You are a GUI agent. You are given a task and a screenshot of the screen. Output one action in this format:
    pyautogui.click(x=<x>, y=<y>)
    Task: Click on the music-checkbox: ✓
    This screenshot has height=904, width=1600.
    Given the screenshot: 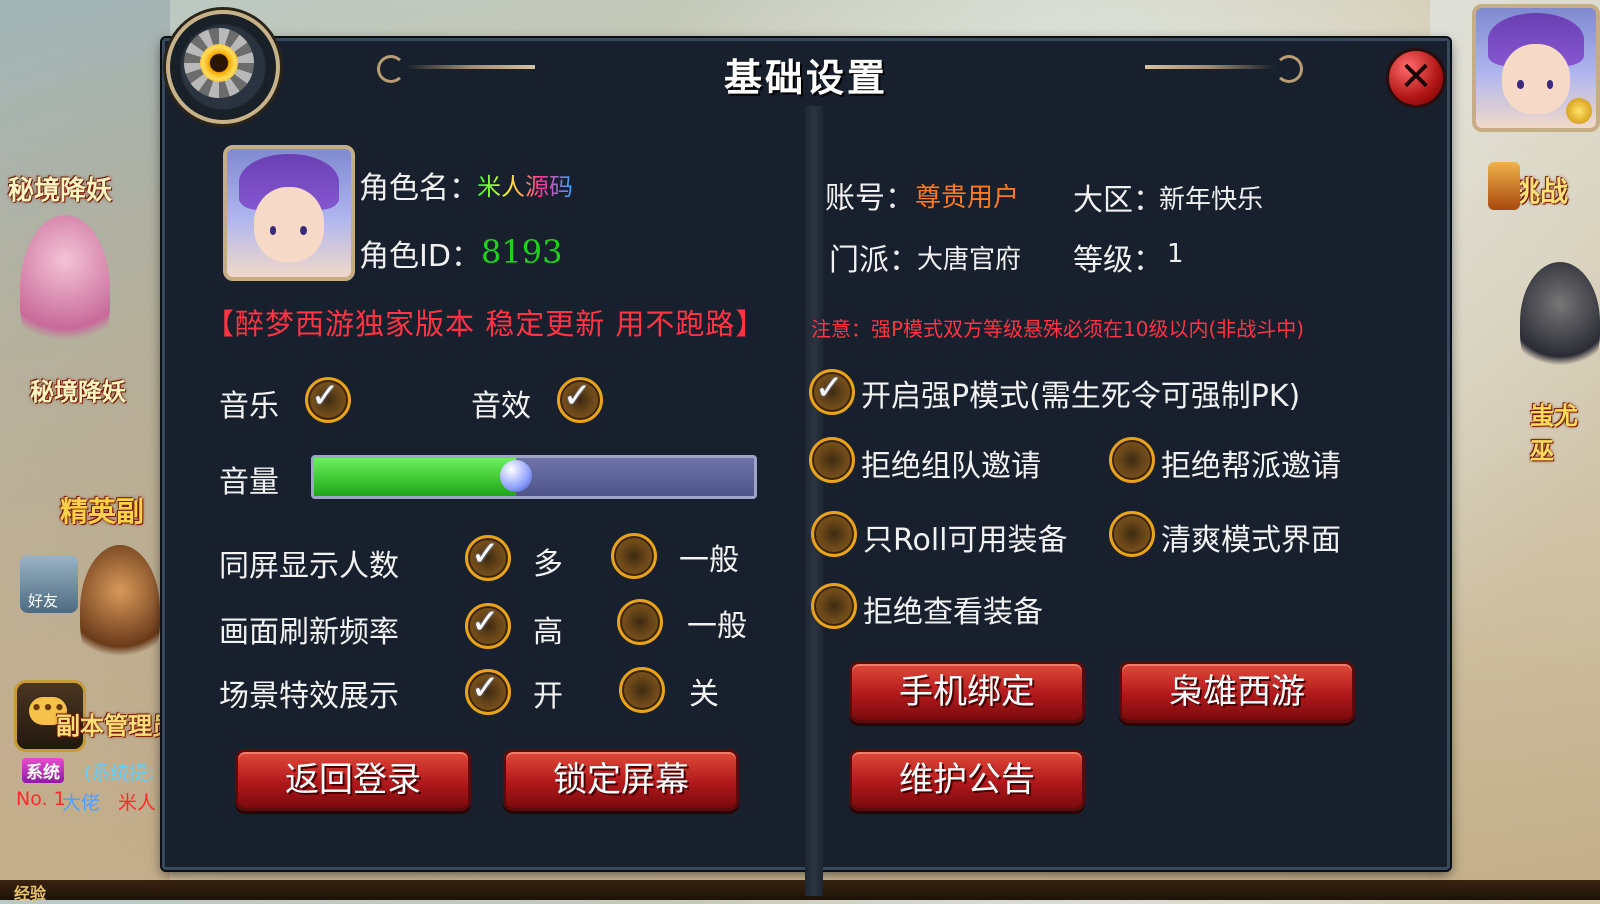 What is the action you would take?
    pyautogui.click(x=328, y=399)
    